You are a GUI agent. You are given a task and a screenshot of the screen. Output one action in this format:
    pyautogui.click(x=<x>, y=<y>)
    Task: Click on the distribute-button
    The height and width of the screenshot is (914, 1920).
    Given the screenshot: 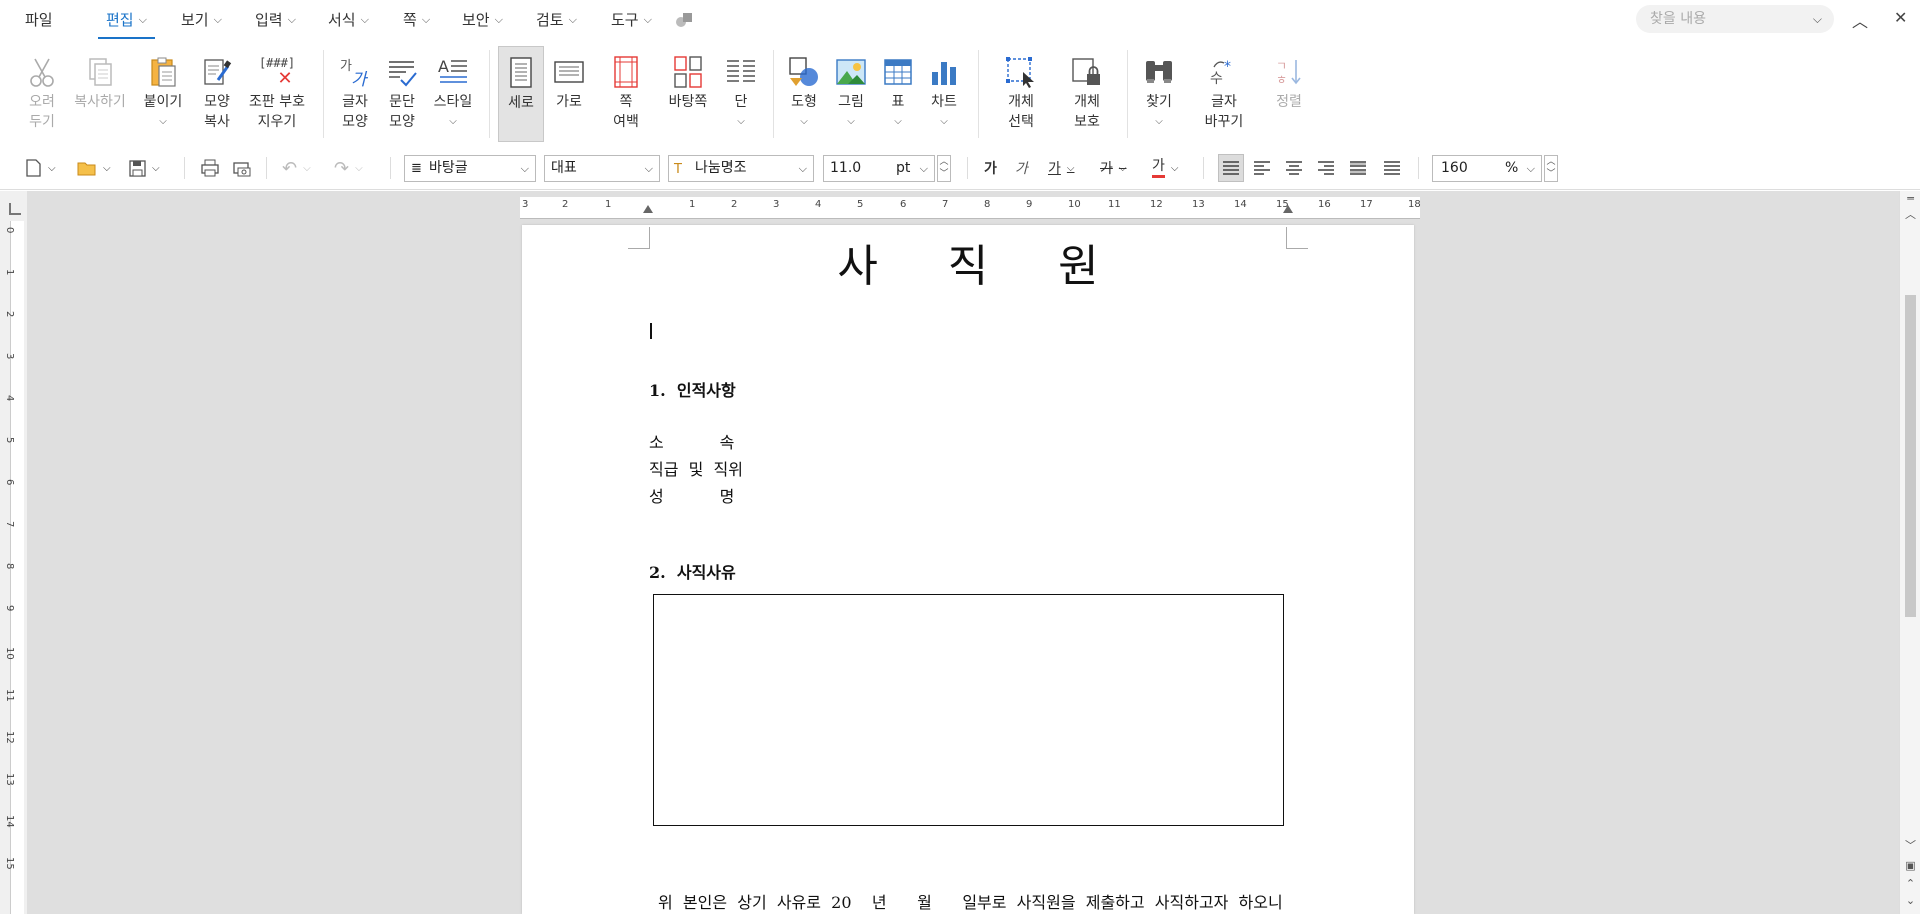 What is the action you would take?
    pyautogui.click(x=1358, y=168)
    